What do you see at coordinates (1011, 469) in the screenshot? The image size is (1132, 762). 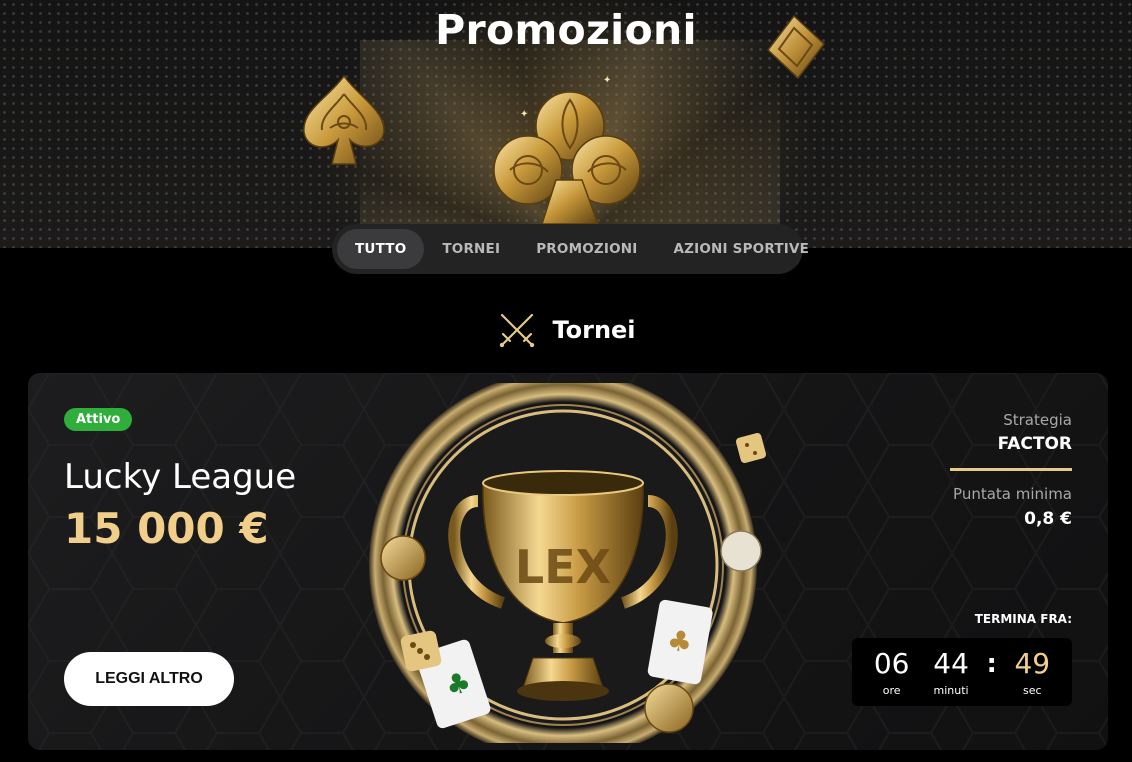 I see `divider` at bounding box center [1011, 469].